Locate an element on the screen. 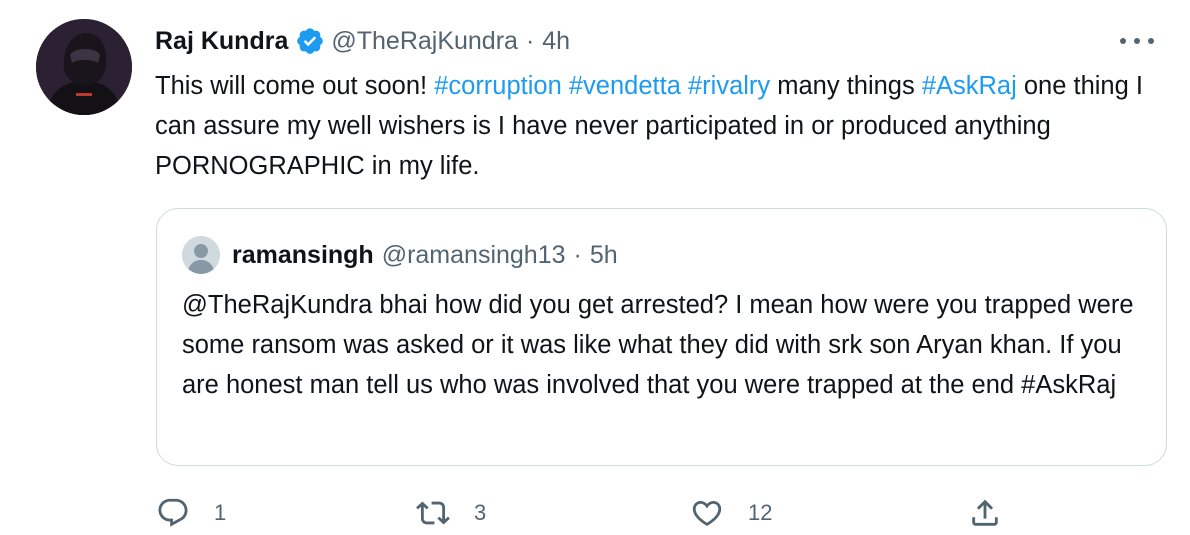 The height and width of the screenshot is (535, 1190). default-avatar-icon is located at coordinates (201, 255).